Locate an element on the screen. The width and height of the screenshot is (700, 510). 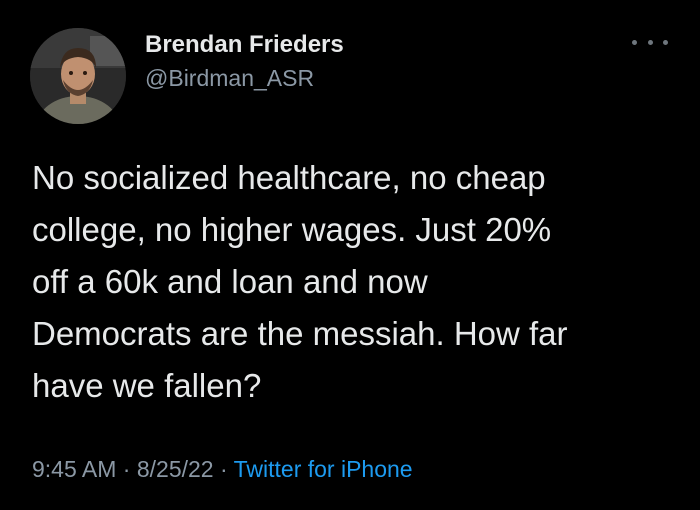
more-horizontal-icon is located at coordinates (650, 42).